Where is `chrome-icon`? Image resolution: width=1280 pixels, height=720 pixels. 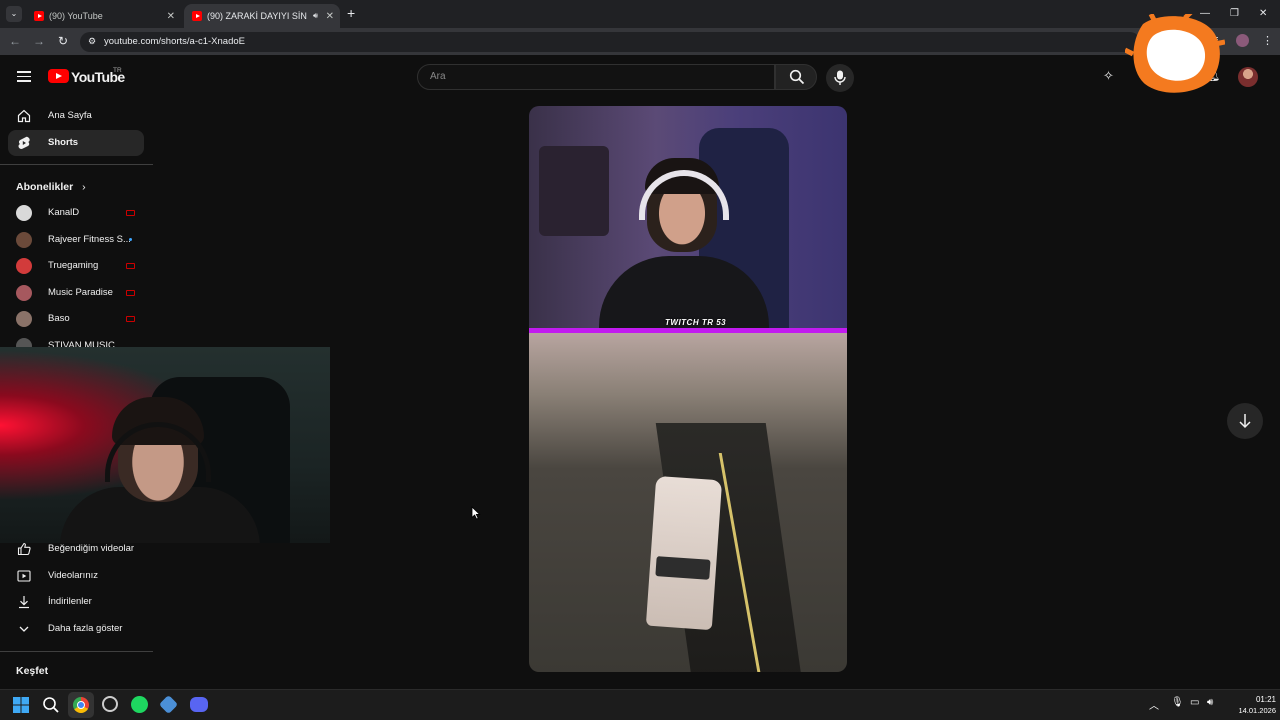
chrome-icon is located at coordinates (81, 705).